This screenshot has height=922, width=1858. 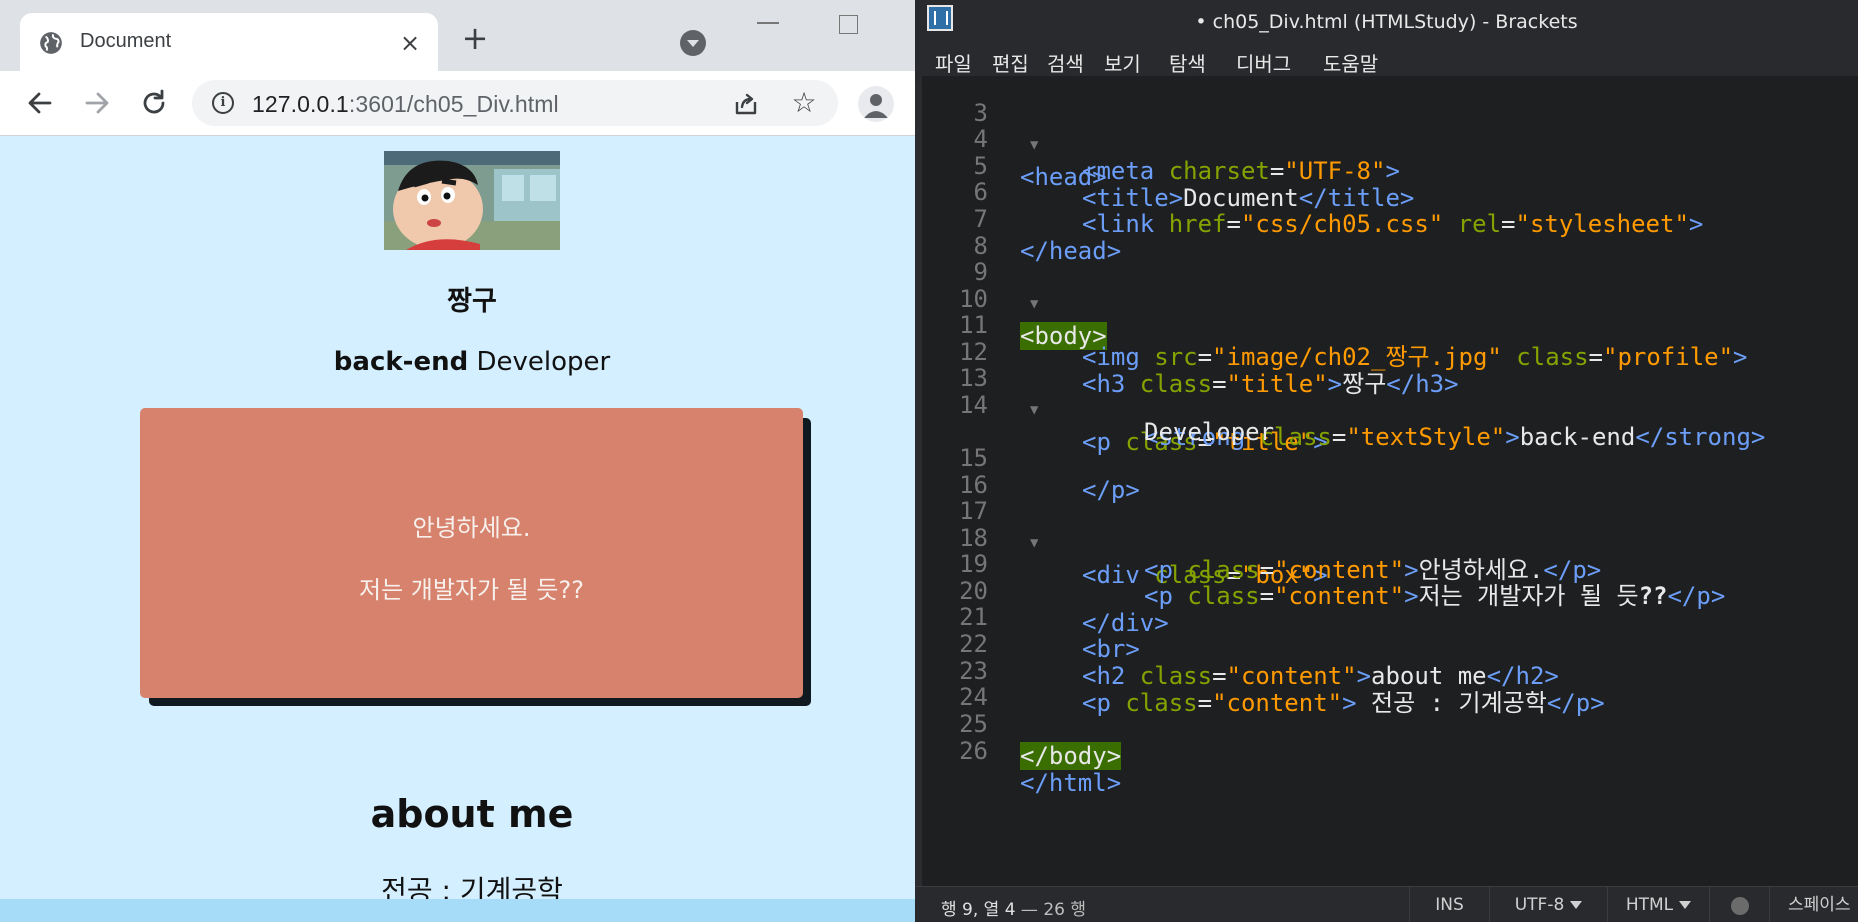 I want to click on tab-title: Document, so click(x=126, y=41).